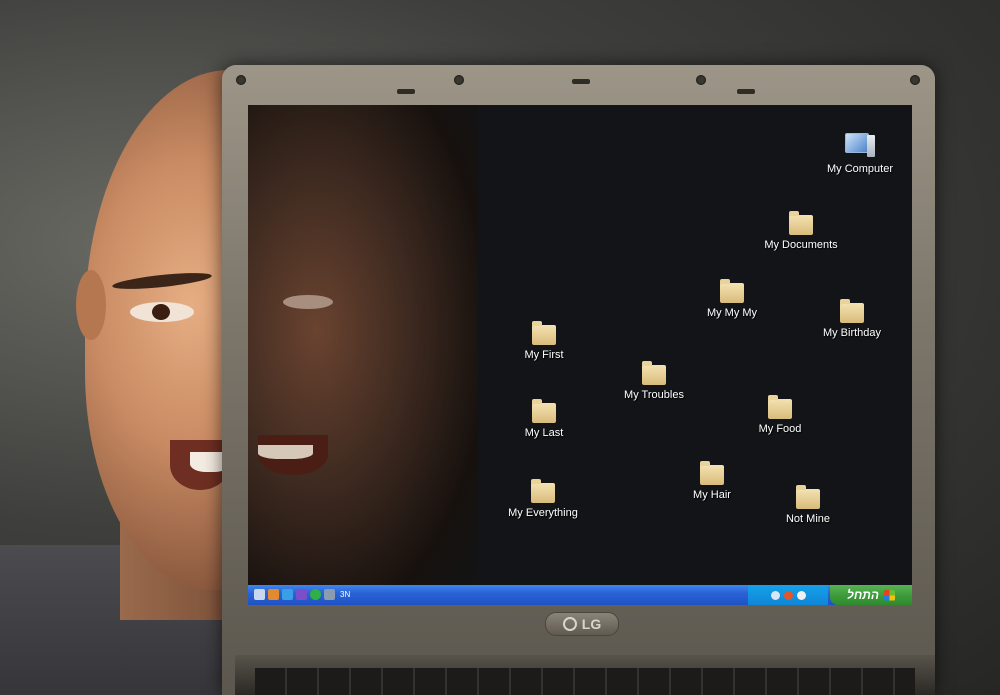 The height and width of the screenshot is (695, 1000). I want to click on security-icon, so click(788, 595).